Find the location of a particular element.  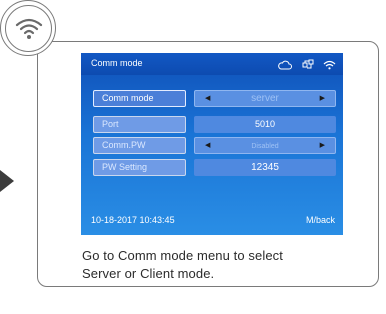

comm-pw-value: Disabled is located at coordinates (265, 146).